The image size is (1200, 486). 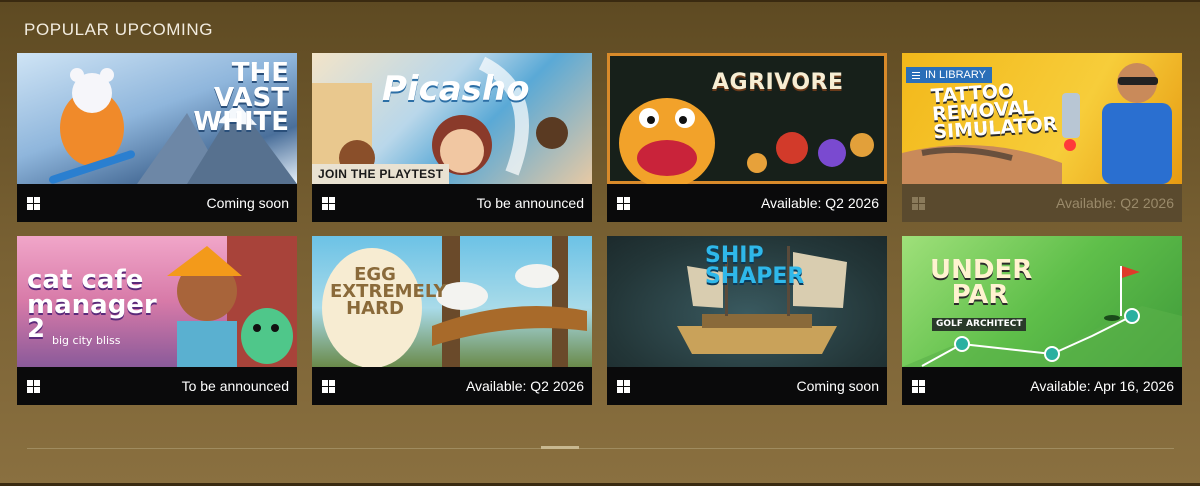 I want to click on game-art-subtitle: big city bliss, so click(x=86, y=340).